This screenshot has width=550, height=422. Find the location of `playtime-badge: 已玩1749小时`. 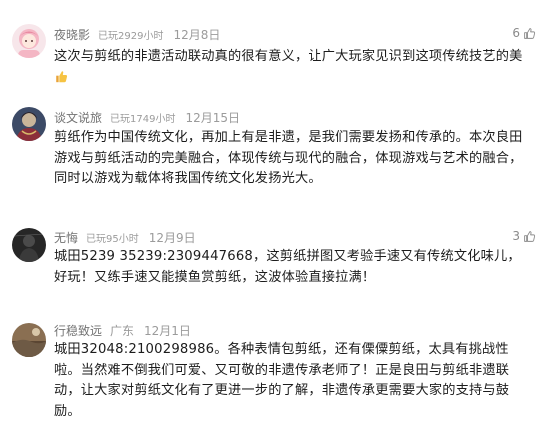

playtime-badge: 已玩1749小时 is located at coordinates (143, 119).